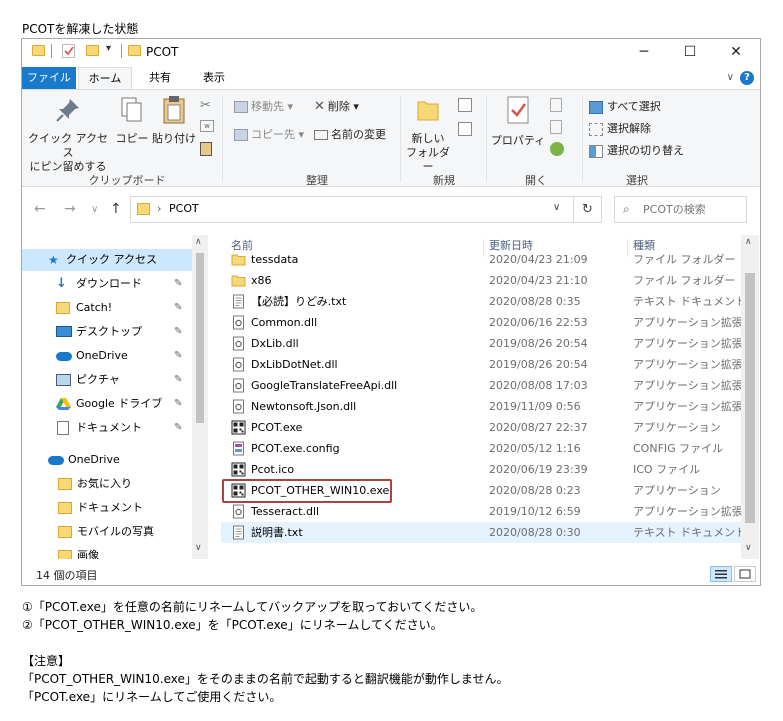 The image size is (783, 721). Describe the element at coordinates (392, 643) in the screenshot. I see `instruction-spacer` at that location.